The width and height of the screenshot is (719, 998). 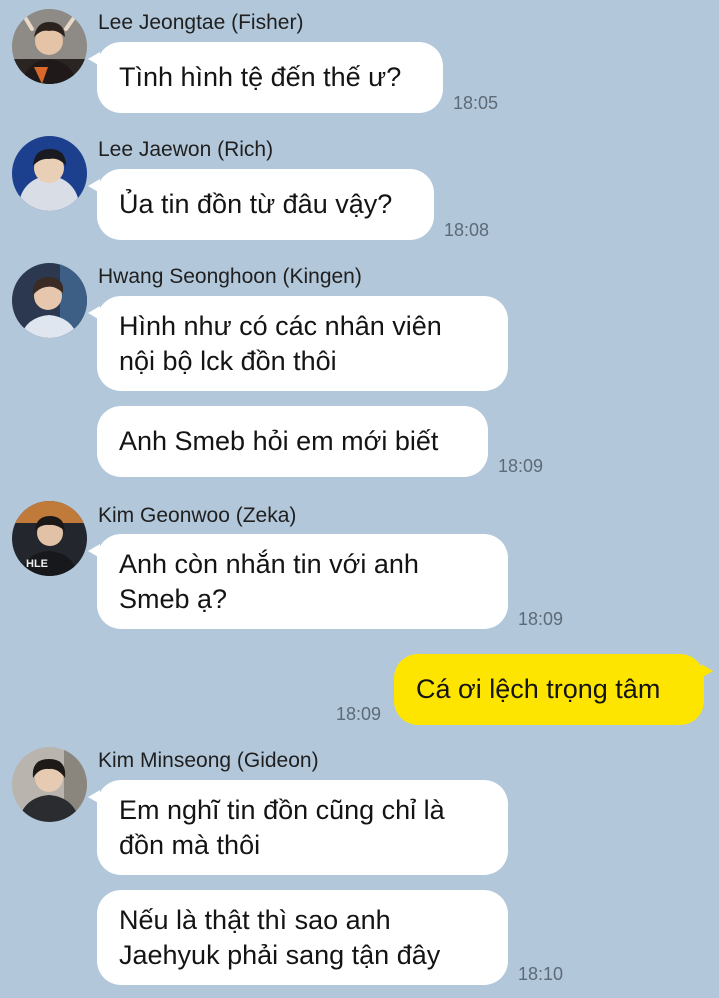 What do you see at coordinates (467, 230) in the screenshot?
I see `message-timestamp: 18:08` at bounding box center [467, 230].